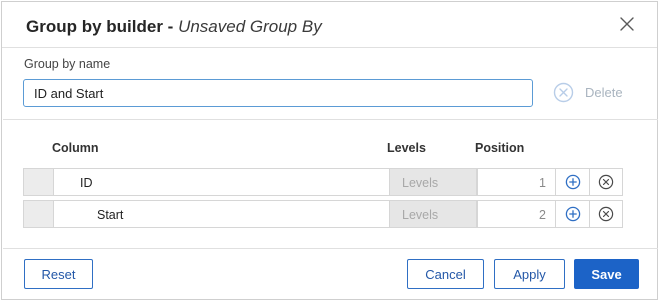  Describe the element at coordinates (231, 214) in the screenshot. I see `column-select: Start ▼` at that location.